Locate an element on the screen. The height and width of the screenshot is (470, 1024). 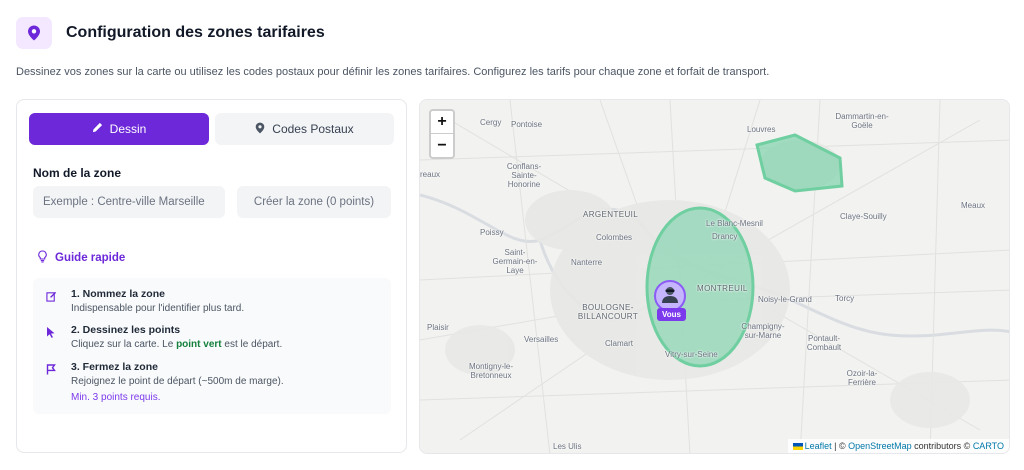
avatar-icon is located at coordinates (670, 296).